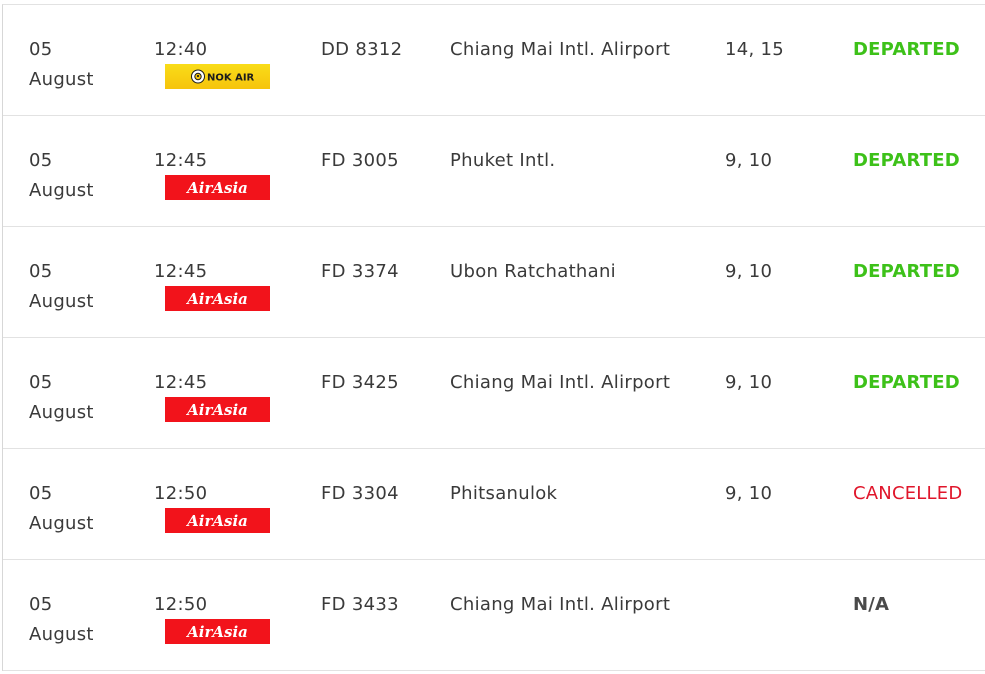  What do you see at coordinates (503, 160) in the screenshot?
I see `flight-destination: Phuket Intl.` at bounding box center [503, 160].